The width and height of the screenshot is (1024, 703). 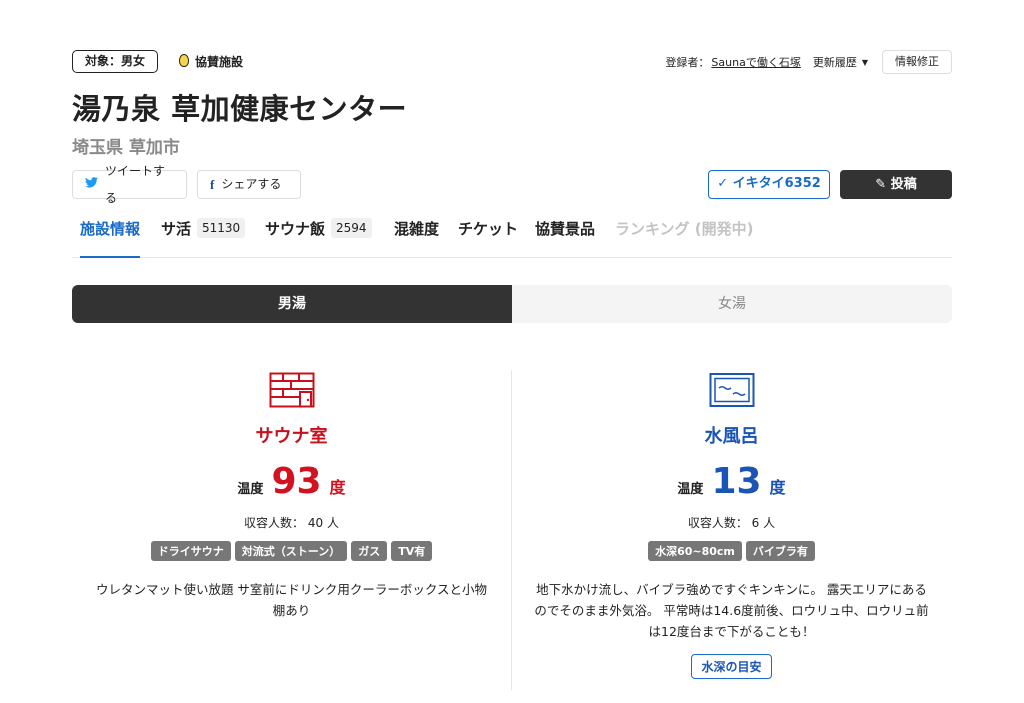 What do you see at coordinates (292, 304) in the screenshot?
I see `male-bath-tab: 男湯` at bounding box center [292, 304].